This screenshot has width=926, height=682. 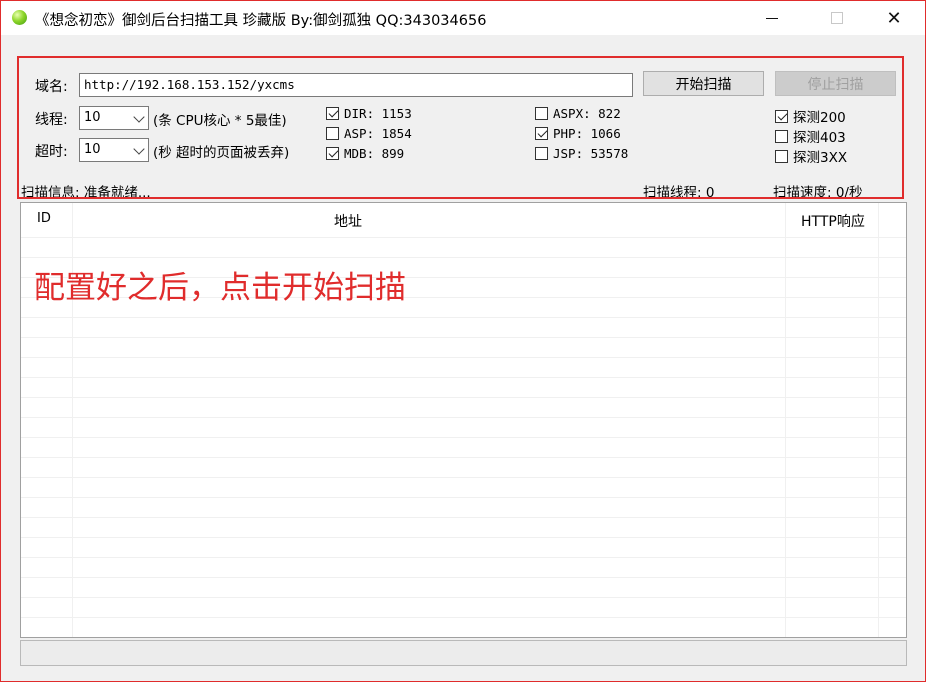 What do you see at coordinates (833, 221) in the screenshot?
I see `column-header-http-response: HTTP响应` at bounding box center [833, 221].